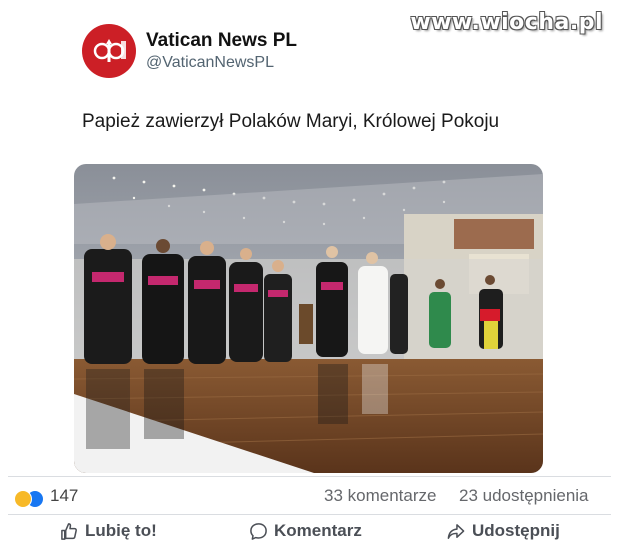  What do you see at coordinates (380, 496) in the screenshot?
I see `comments-count: 33 komentarze` at bounding box center [380, 496].